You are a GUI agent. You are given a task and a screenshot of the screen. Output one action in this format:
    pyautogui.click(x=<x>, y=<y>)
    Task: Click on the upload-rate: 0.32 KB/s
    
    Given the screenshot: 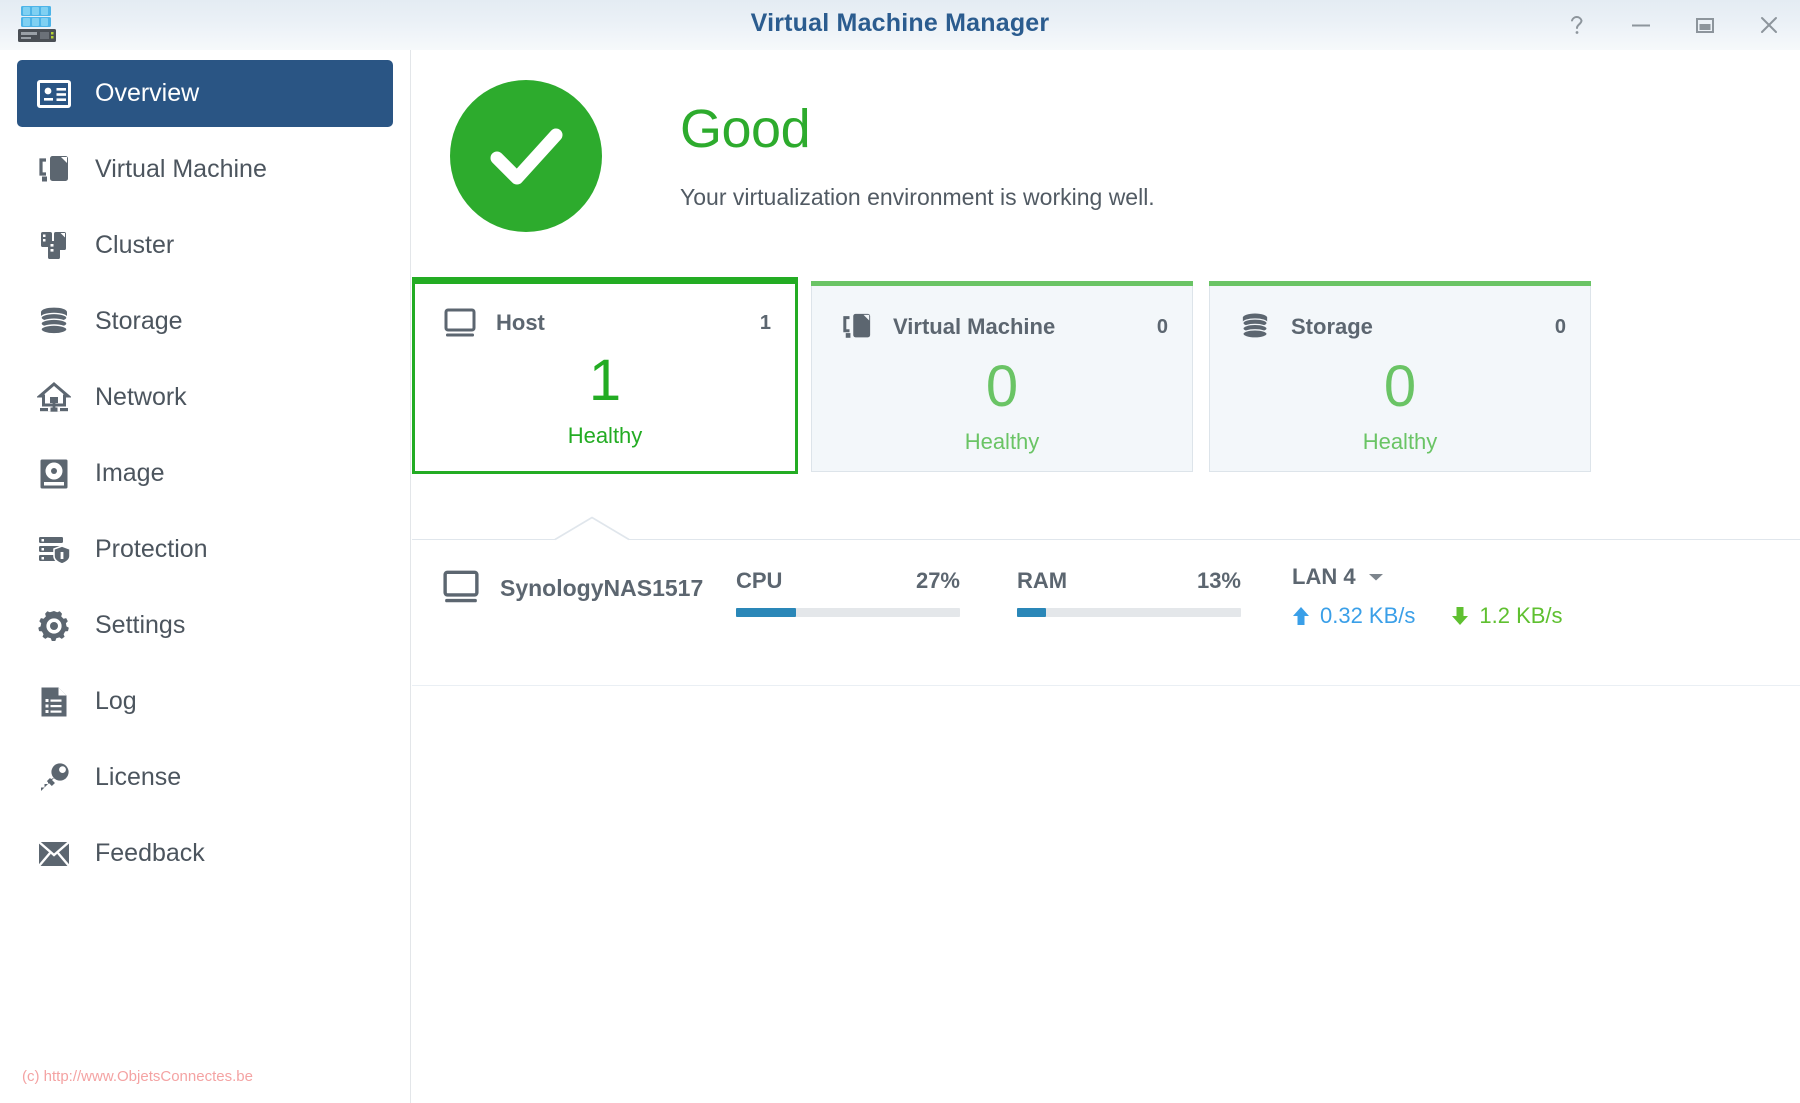 What is the action you would take?
    pyautogui.click(x=1353, y=616)
    